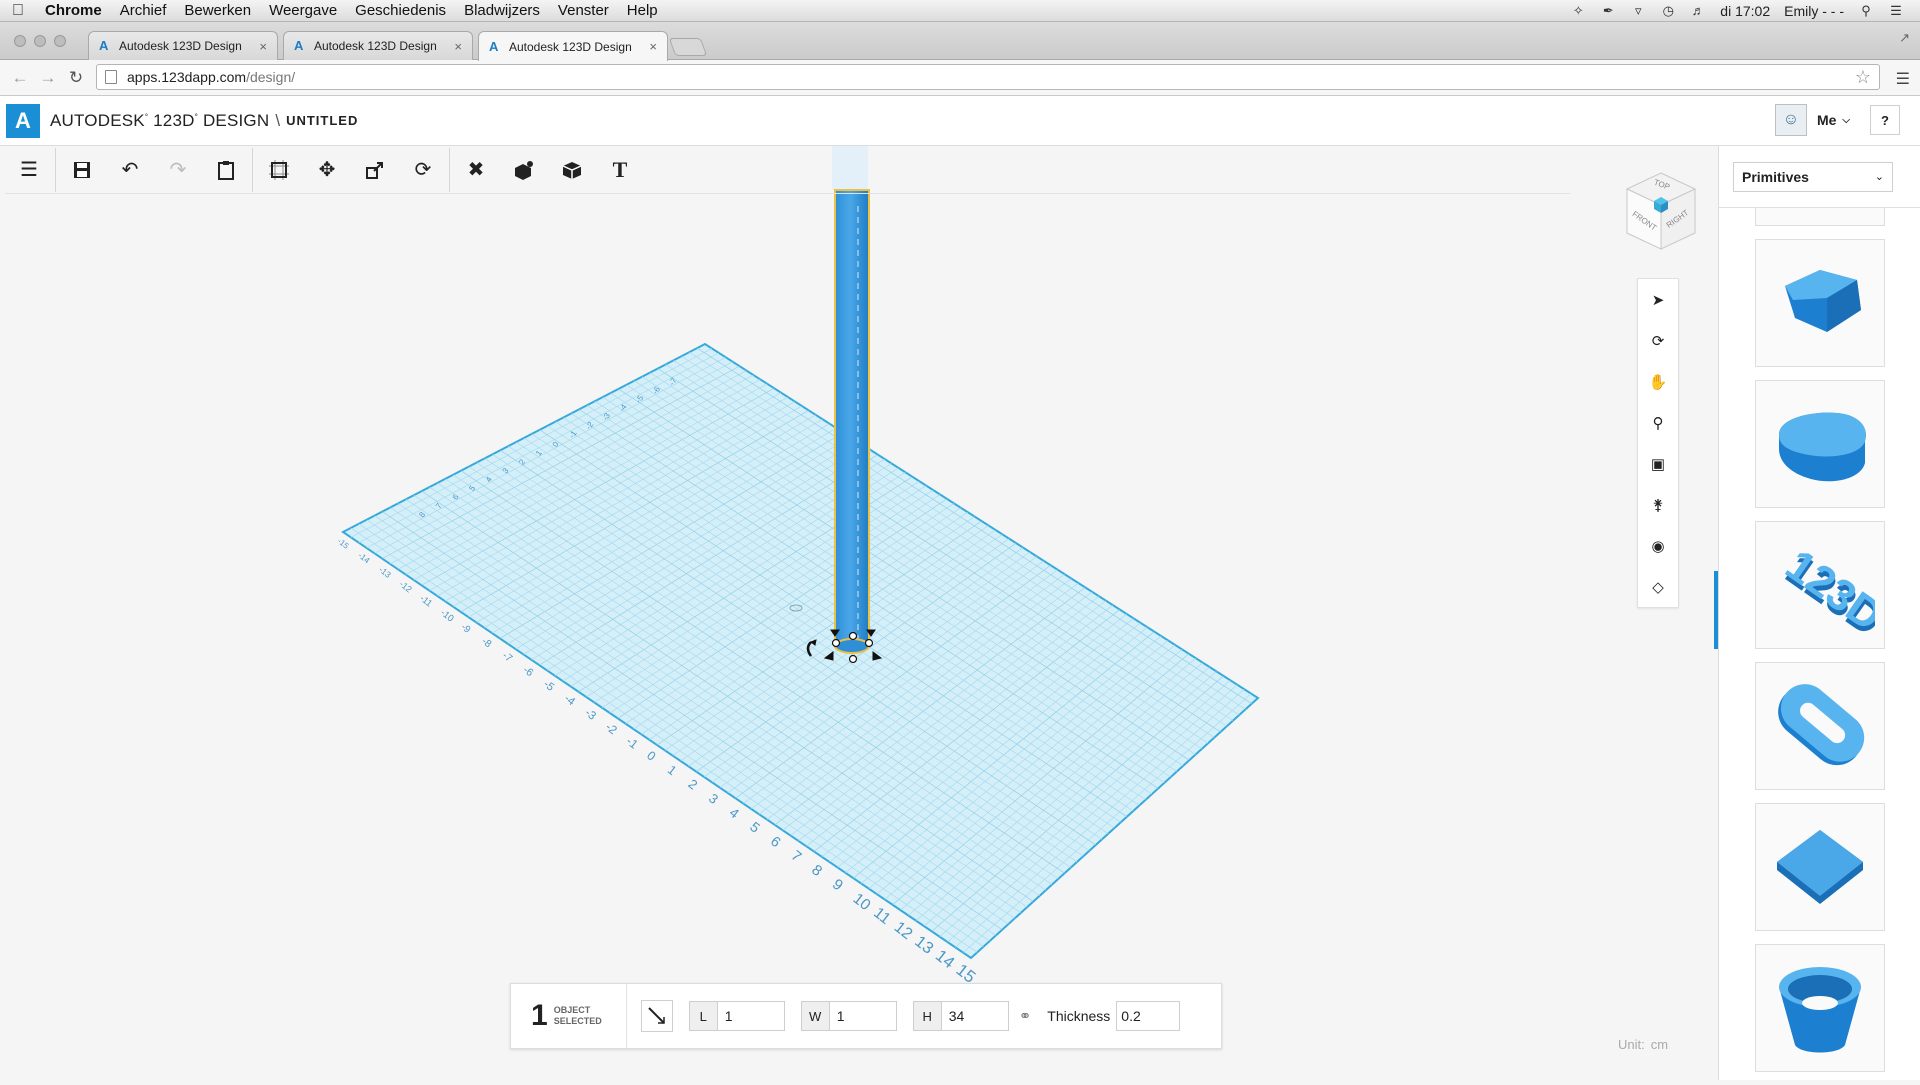  I want to click on wifi-icon: ▿, so click(1638, 10).